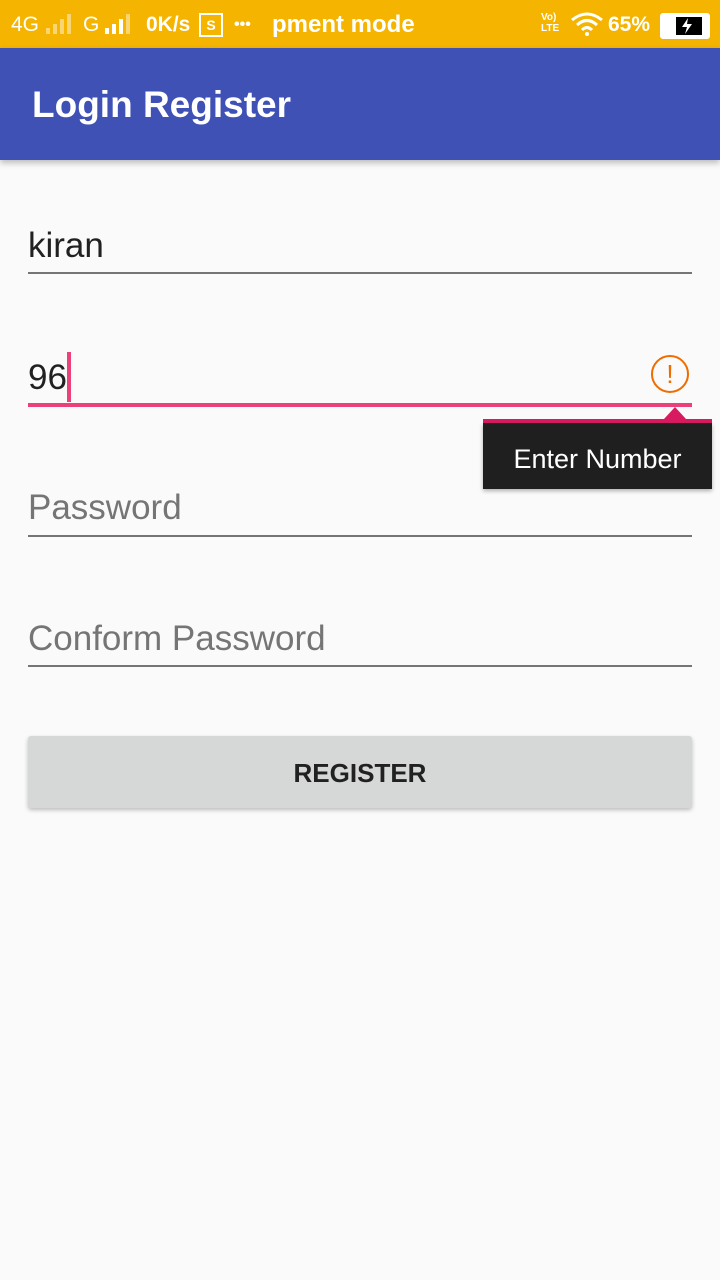 The image size is (720, 1280). I want to click on password-placeholder: Password, so click(105, 507).